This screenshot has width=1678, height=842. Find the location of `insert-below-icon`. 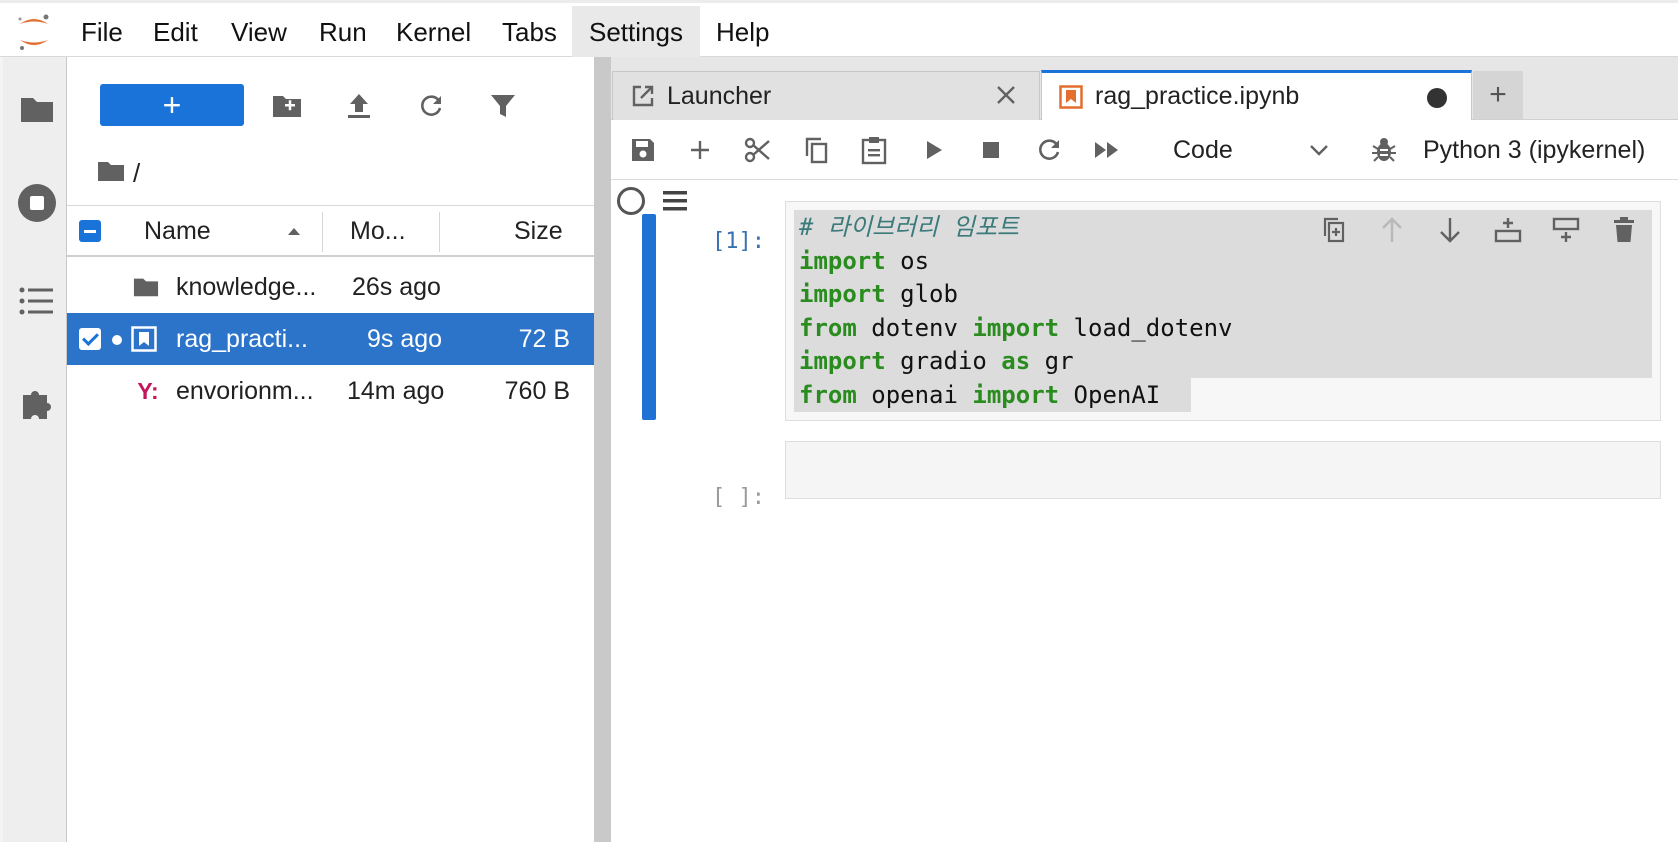

insert-below-icon is located at coordinates (1566, 230).